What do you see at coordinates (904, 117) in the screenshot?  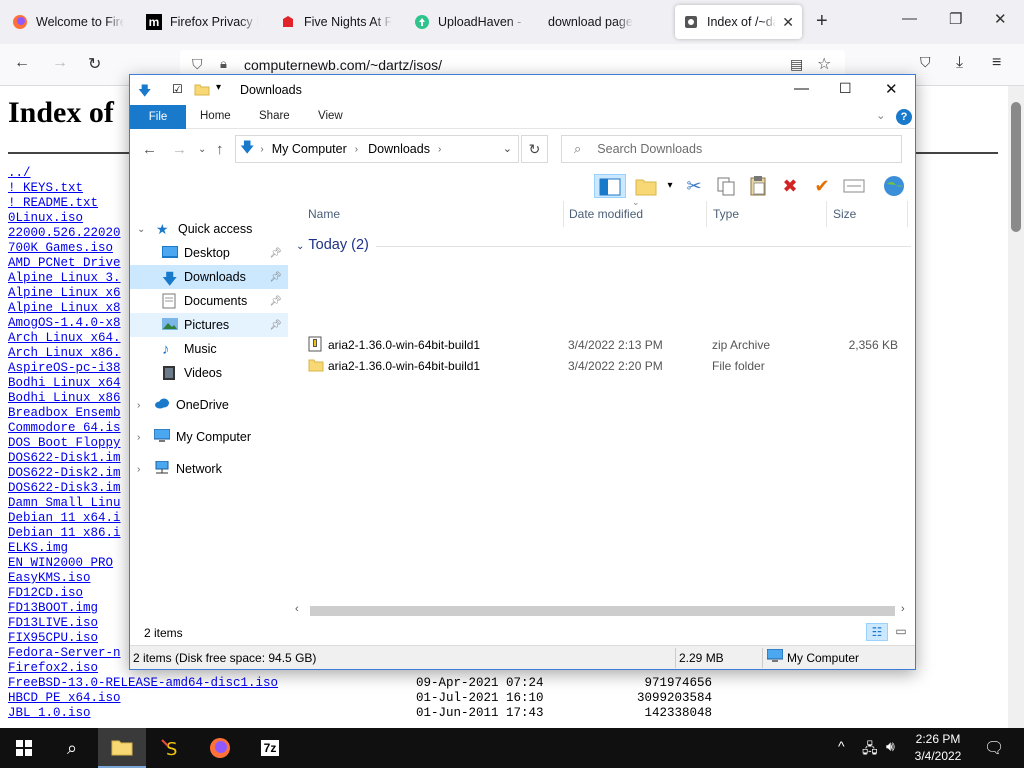 I see `help-icon: ?` at bounding box center [904, 117].